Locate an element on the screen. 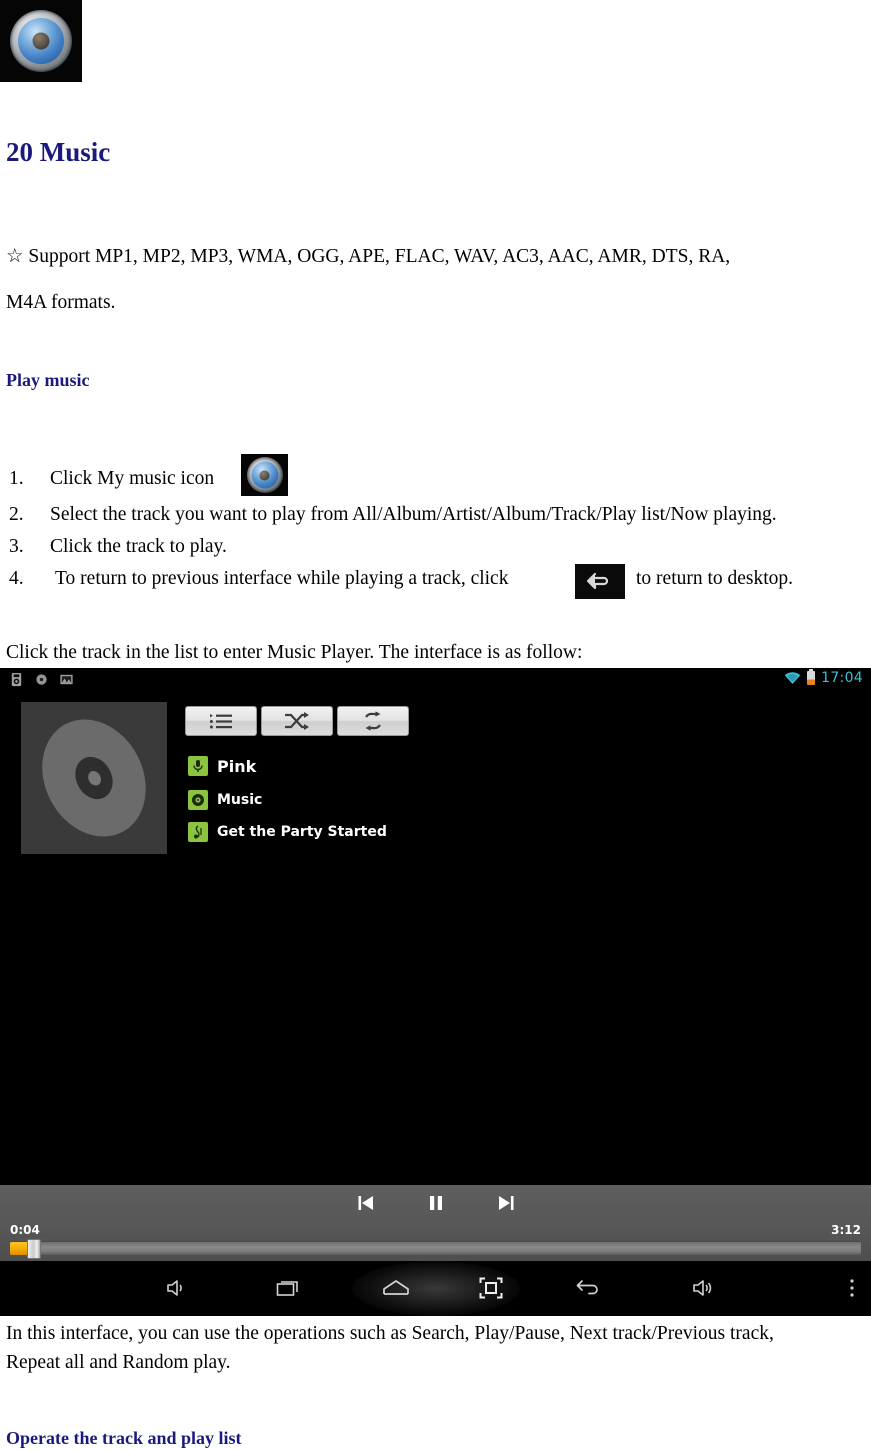  android-nav-bar is located at coordinates (435, 1288).